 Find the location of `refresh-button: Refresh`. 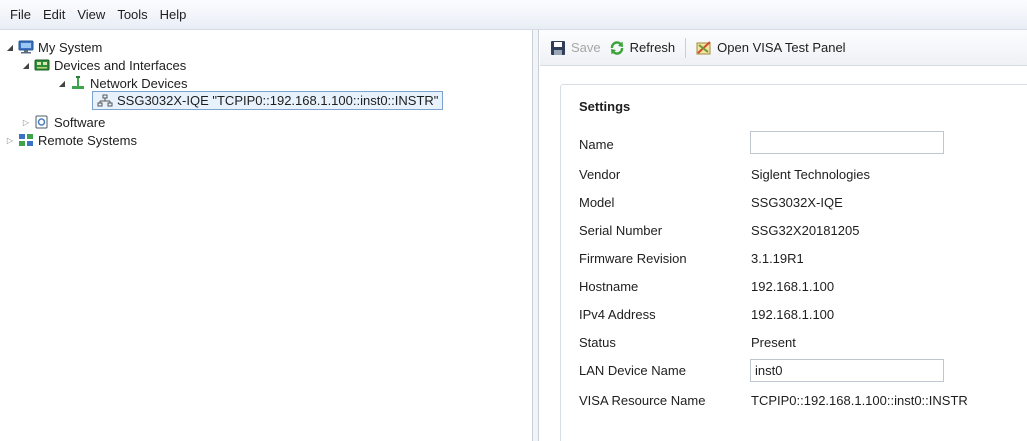

refresh-button: Refresh is located at coordinates (642, 48).